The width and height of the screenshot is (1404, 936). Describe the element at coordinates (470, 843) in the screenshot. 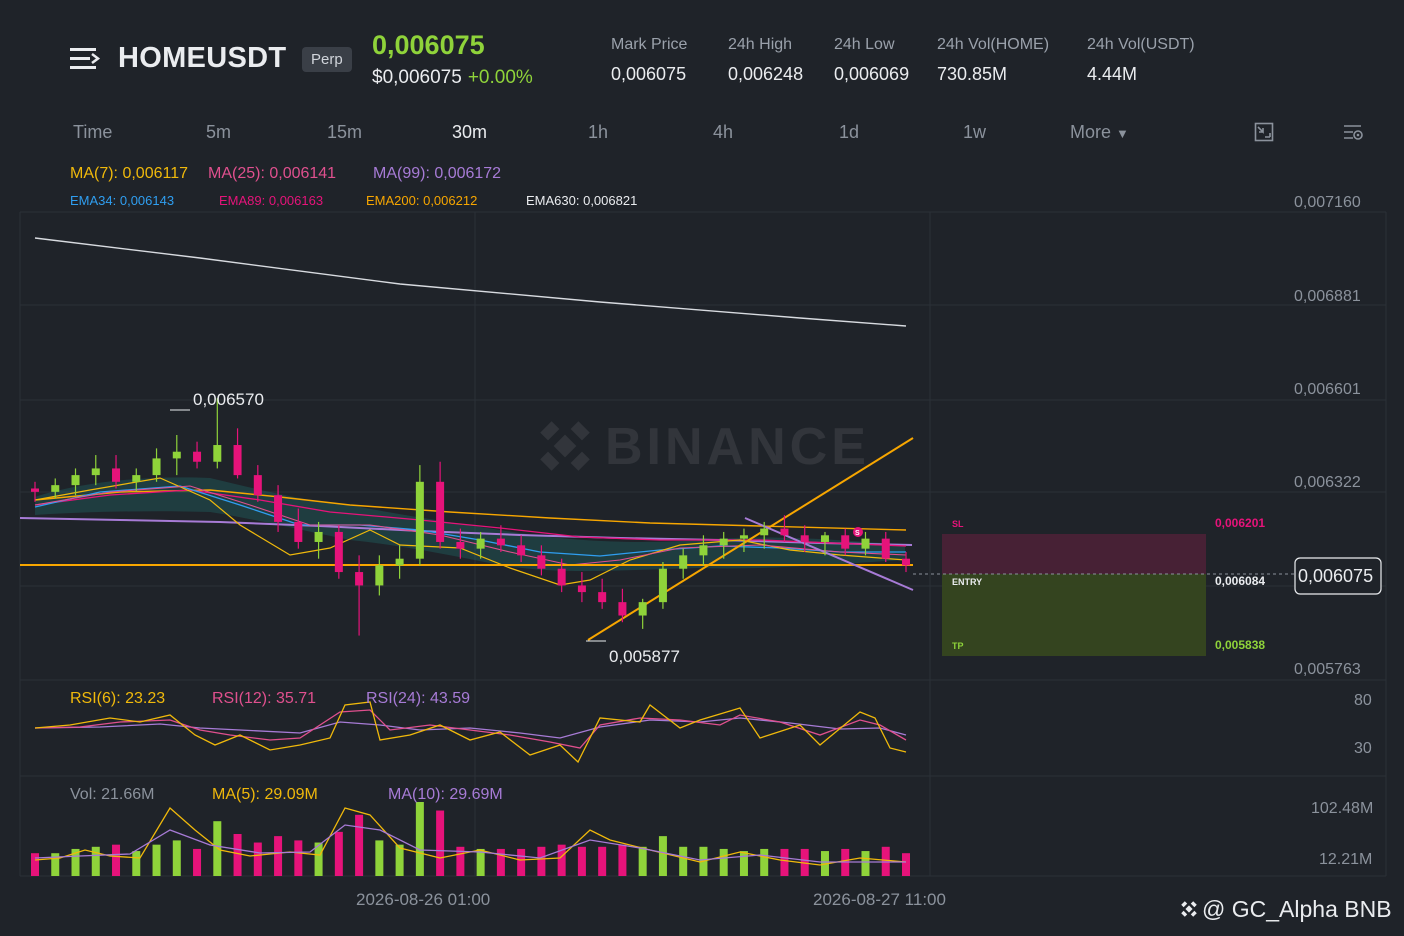

I see `vol-ma10-line` at that location.